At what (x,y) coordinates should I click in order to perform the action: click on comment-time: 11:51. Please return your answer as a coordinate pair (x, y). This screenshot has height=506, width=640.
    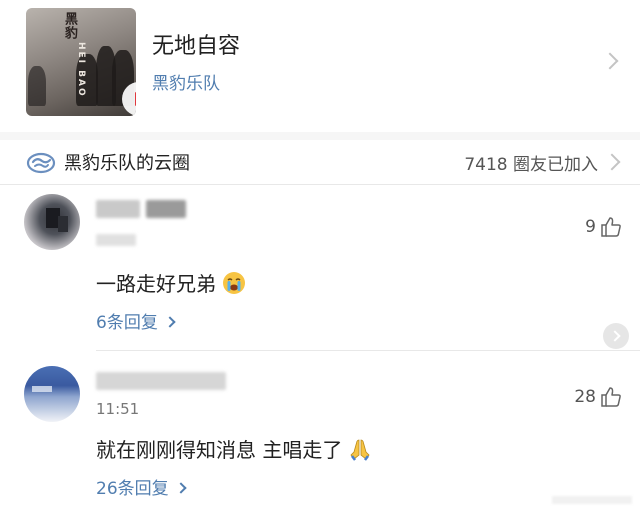
    Looking at the image, I should click on (118, 409).